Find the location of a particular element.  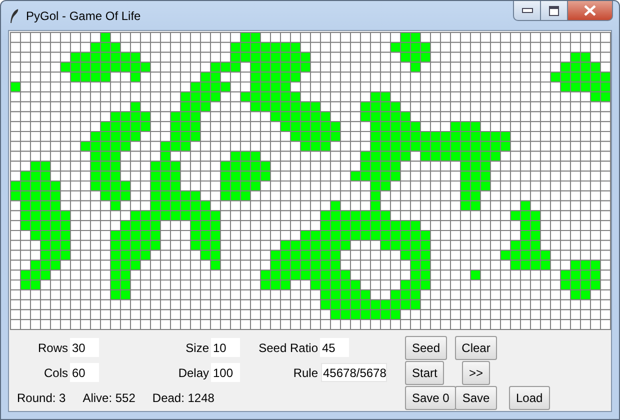

action-button: Save is located at coordinates (476, 398).